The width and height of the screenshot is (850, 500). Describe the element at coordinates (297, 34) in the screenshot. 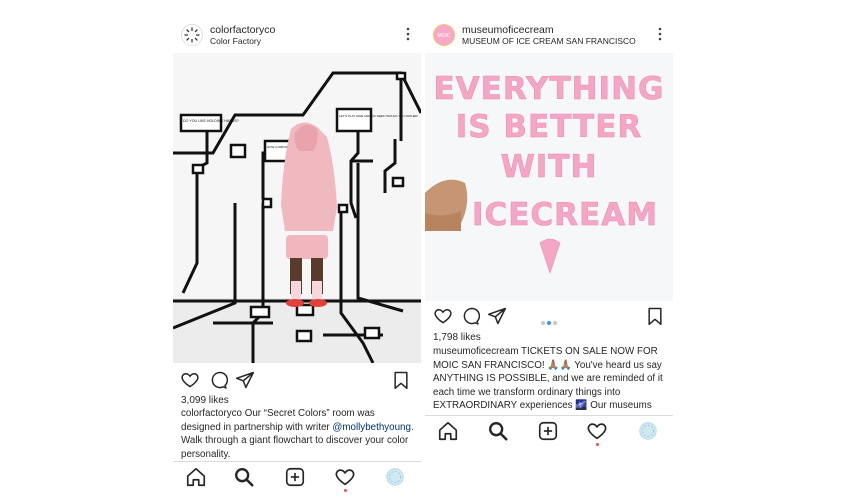

I see `post-header: colorfactoryco Color Factory` at that location.